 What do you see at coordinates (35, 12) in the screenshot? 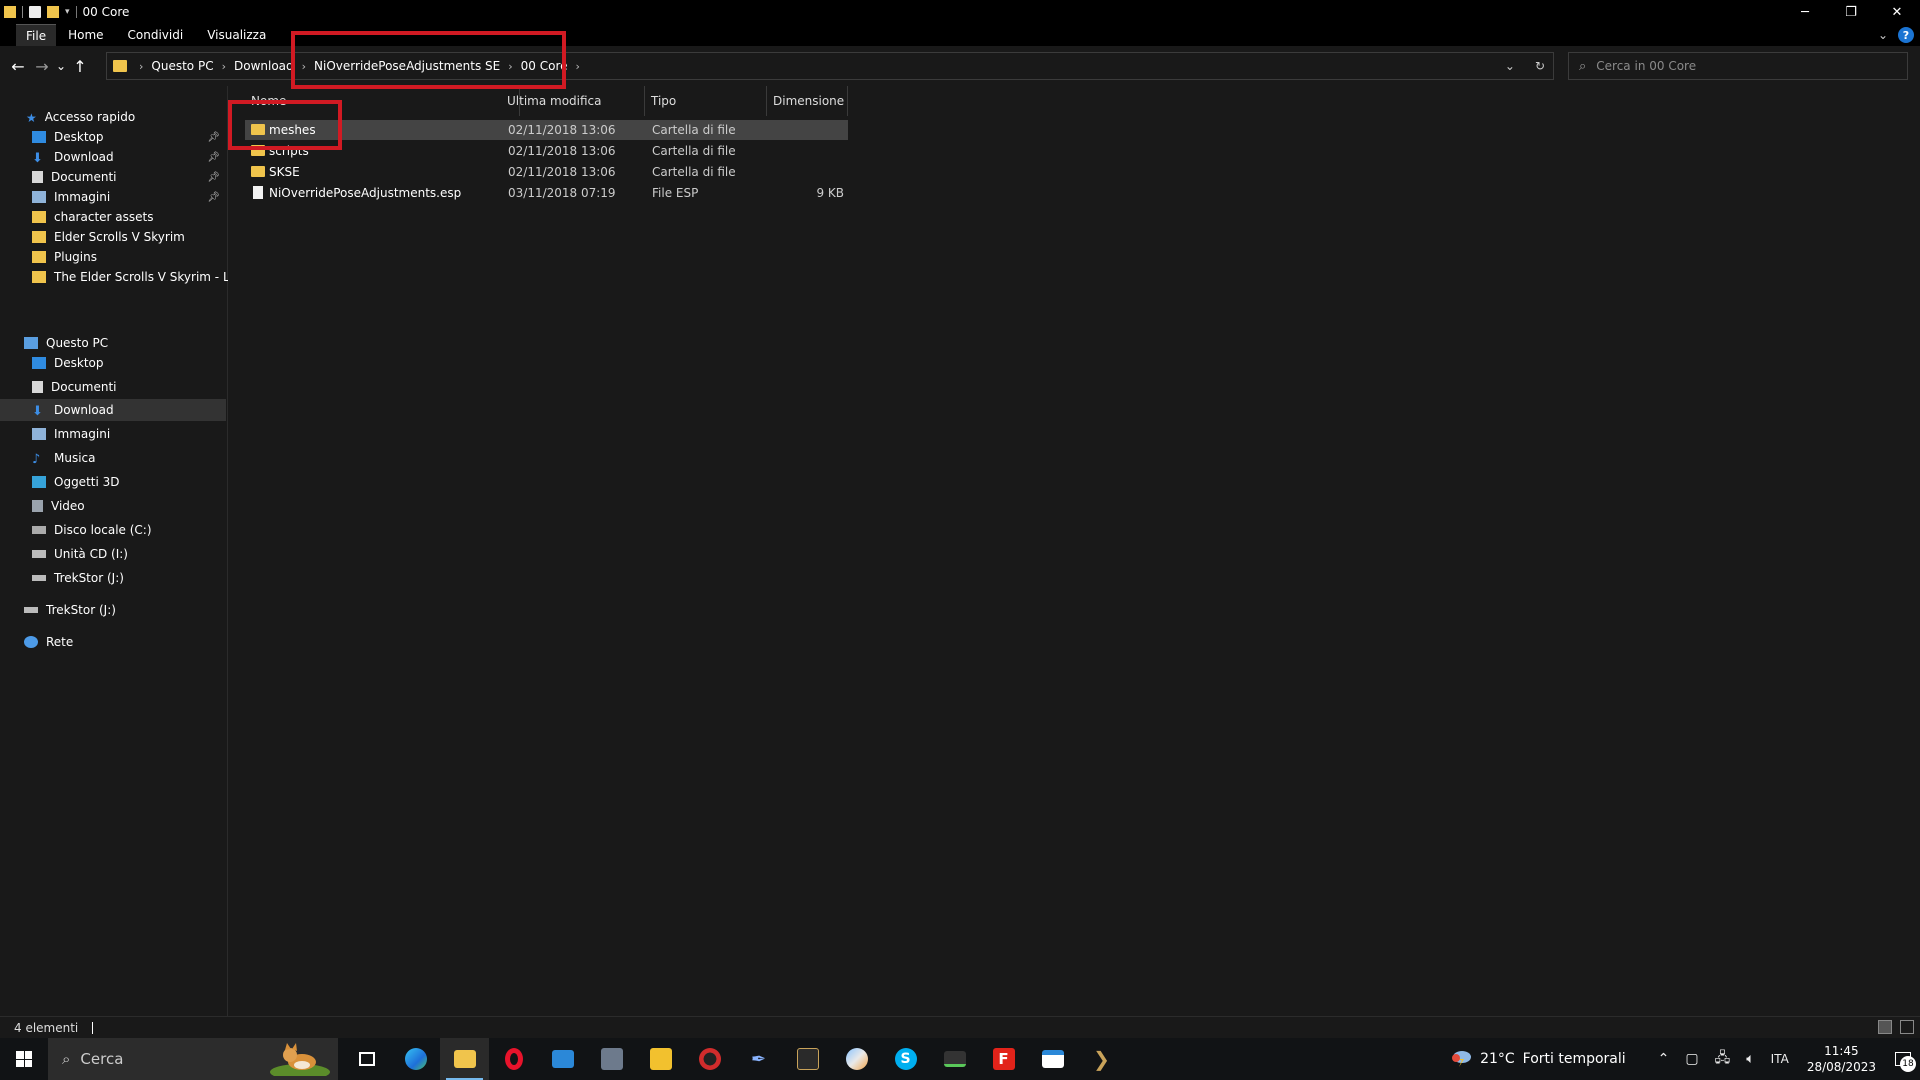
I see `properties-icon` at bounding box center [35, 12].